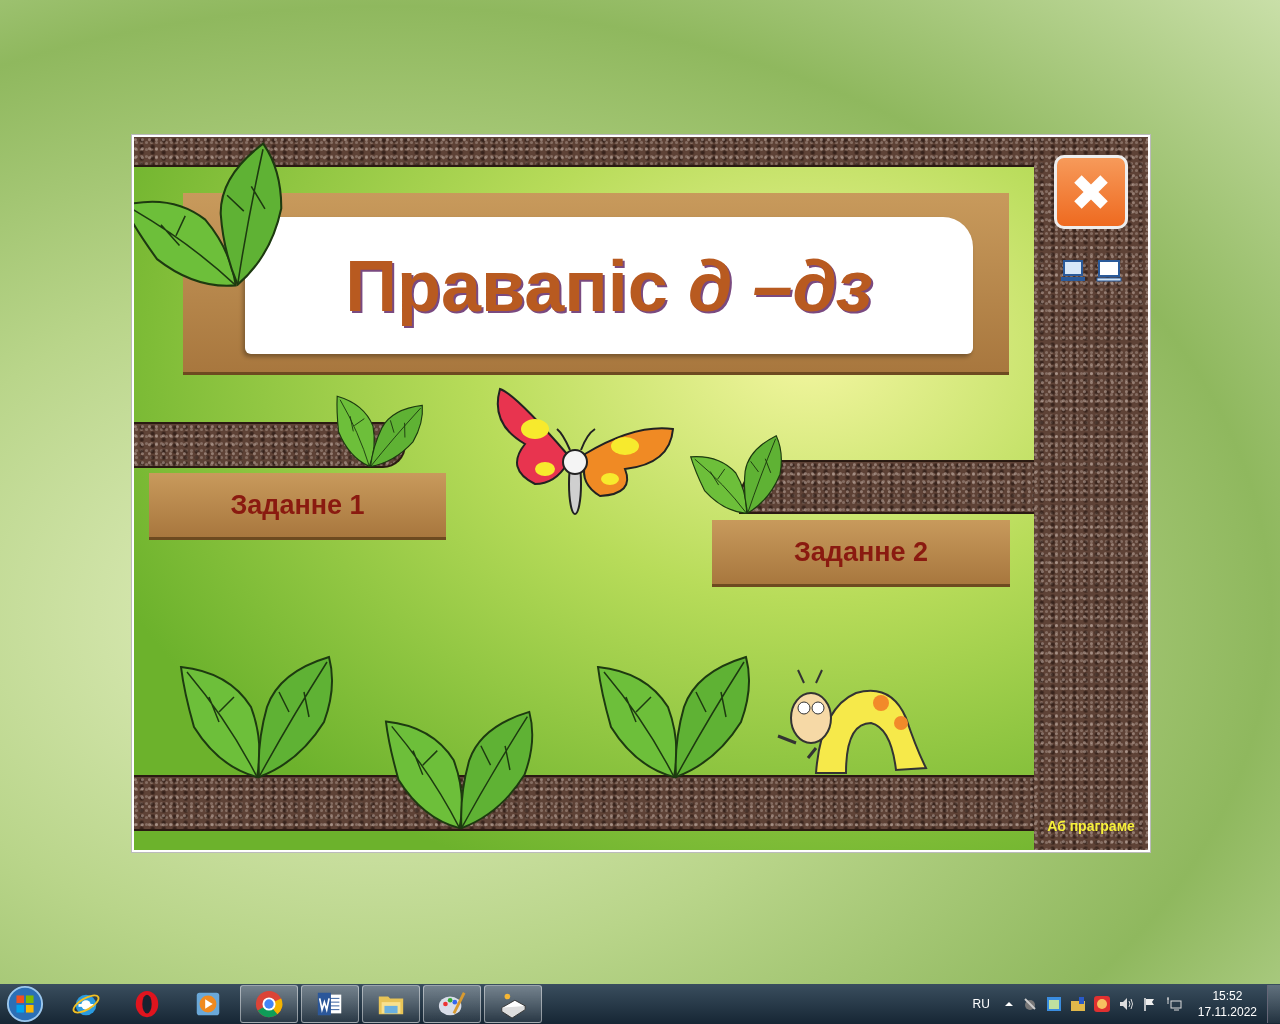 The width and height of the screenshot is (1280, 1024). I want to click on info-folder-icon, so click(1077, 1004).